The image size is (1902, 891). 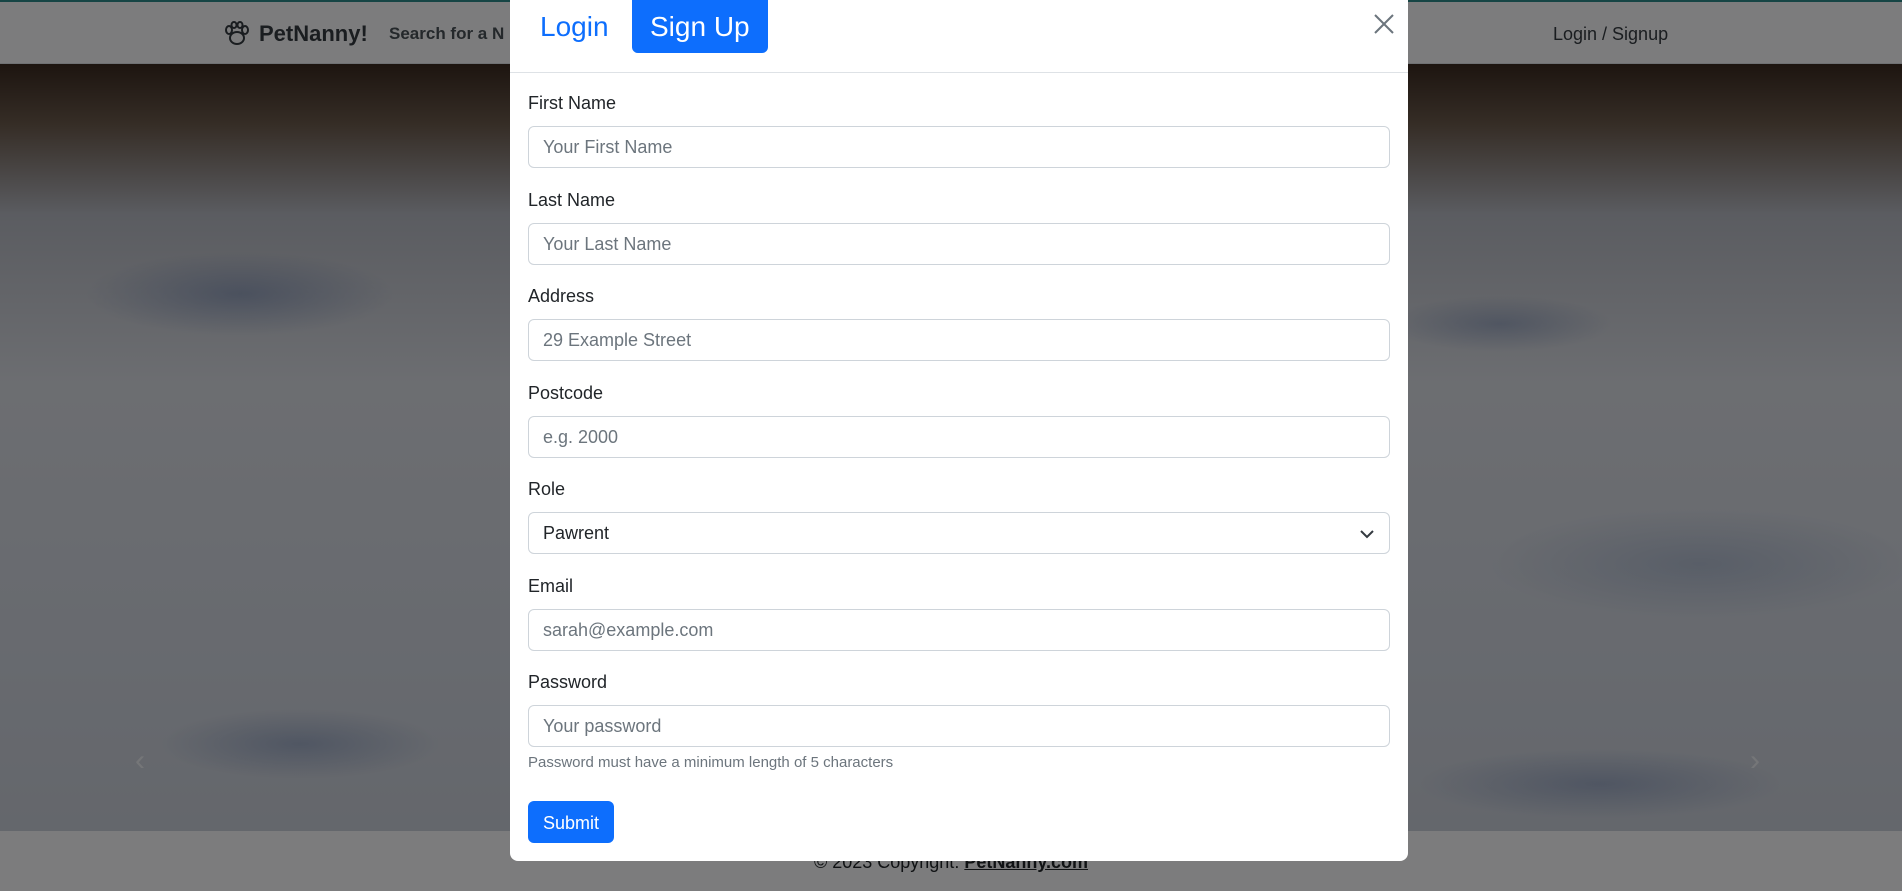 What do you see at coordinates (959, 147) in the screenshot?
I see `first-name-input` at bounding box center [959, 147].